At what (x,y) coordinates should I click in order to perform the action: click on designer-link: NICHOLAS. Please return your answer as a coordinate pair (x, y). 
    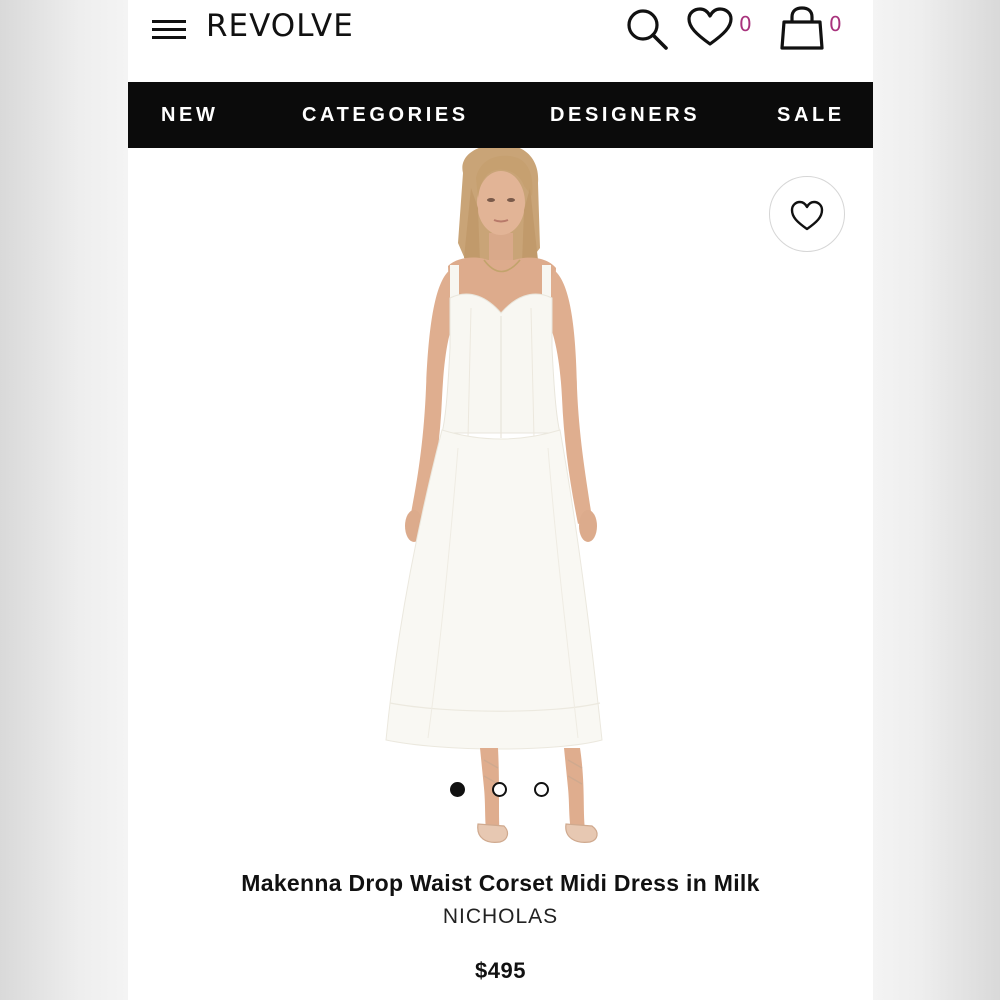
    Looking at the image, I should click on (500, 917).